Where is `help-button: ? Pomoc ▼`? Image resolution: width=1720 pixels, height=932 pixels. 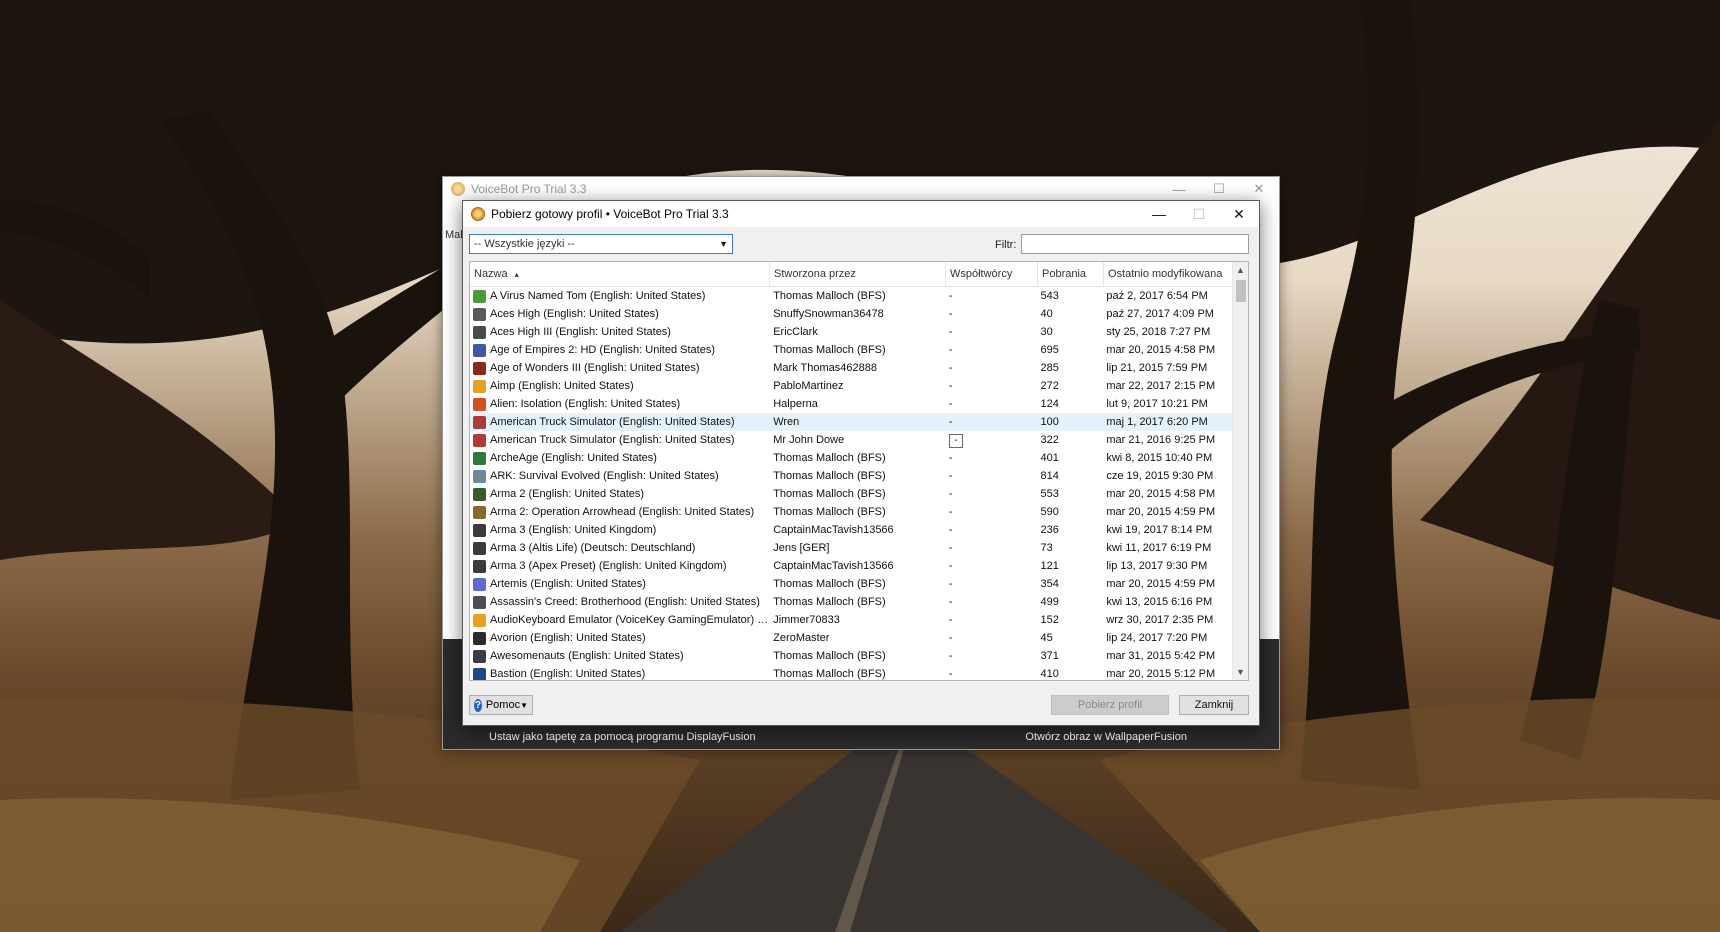 help-button: ? Pomoc ▼ is located at coordinates (501, 705).